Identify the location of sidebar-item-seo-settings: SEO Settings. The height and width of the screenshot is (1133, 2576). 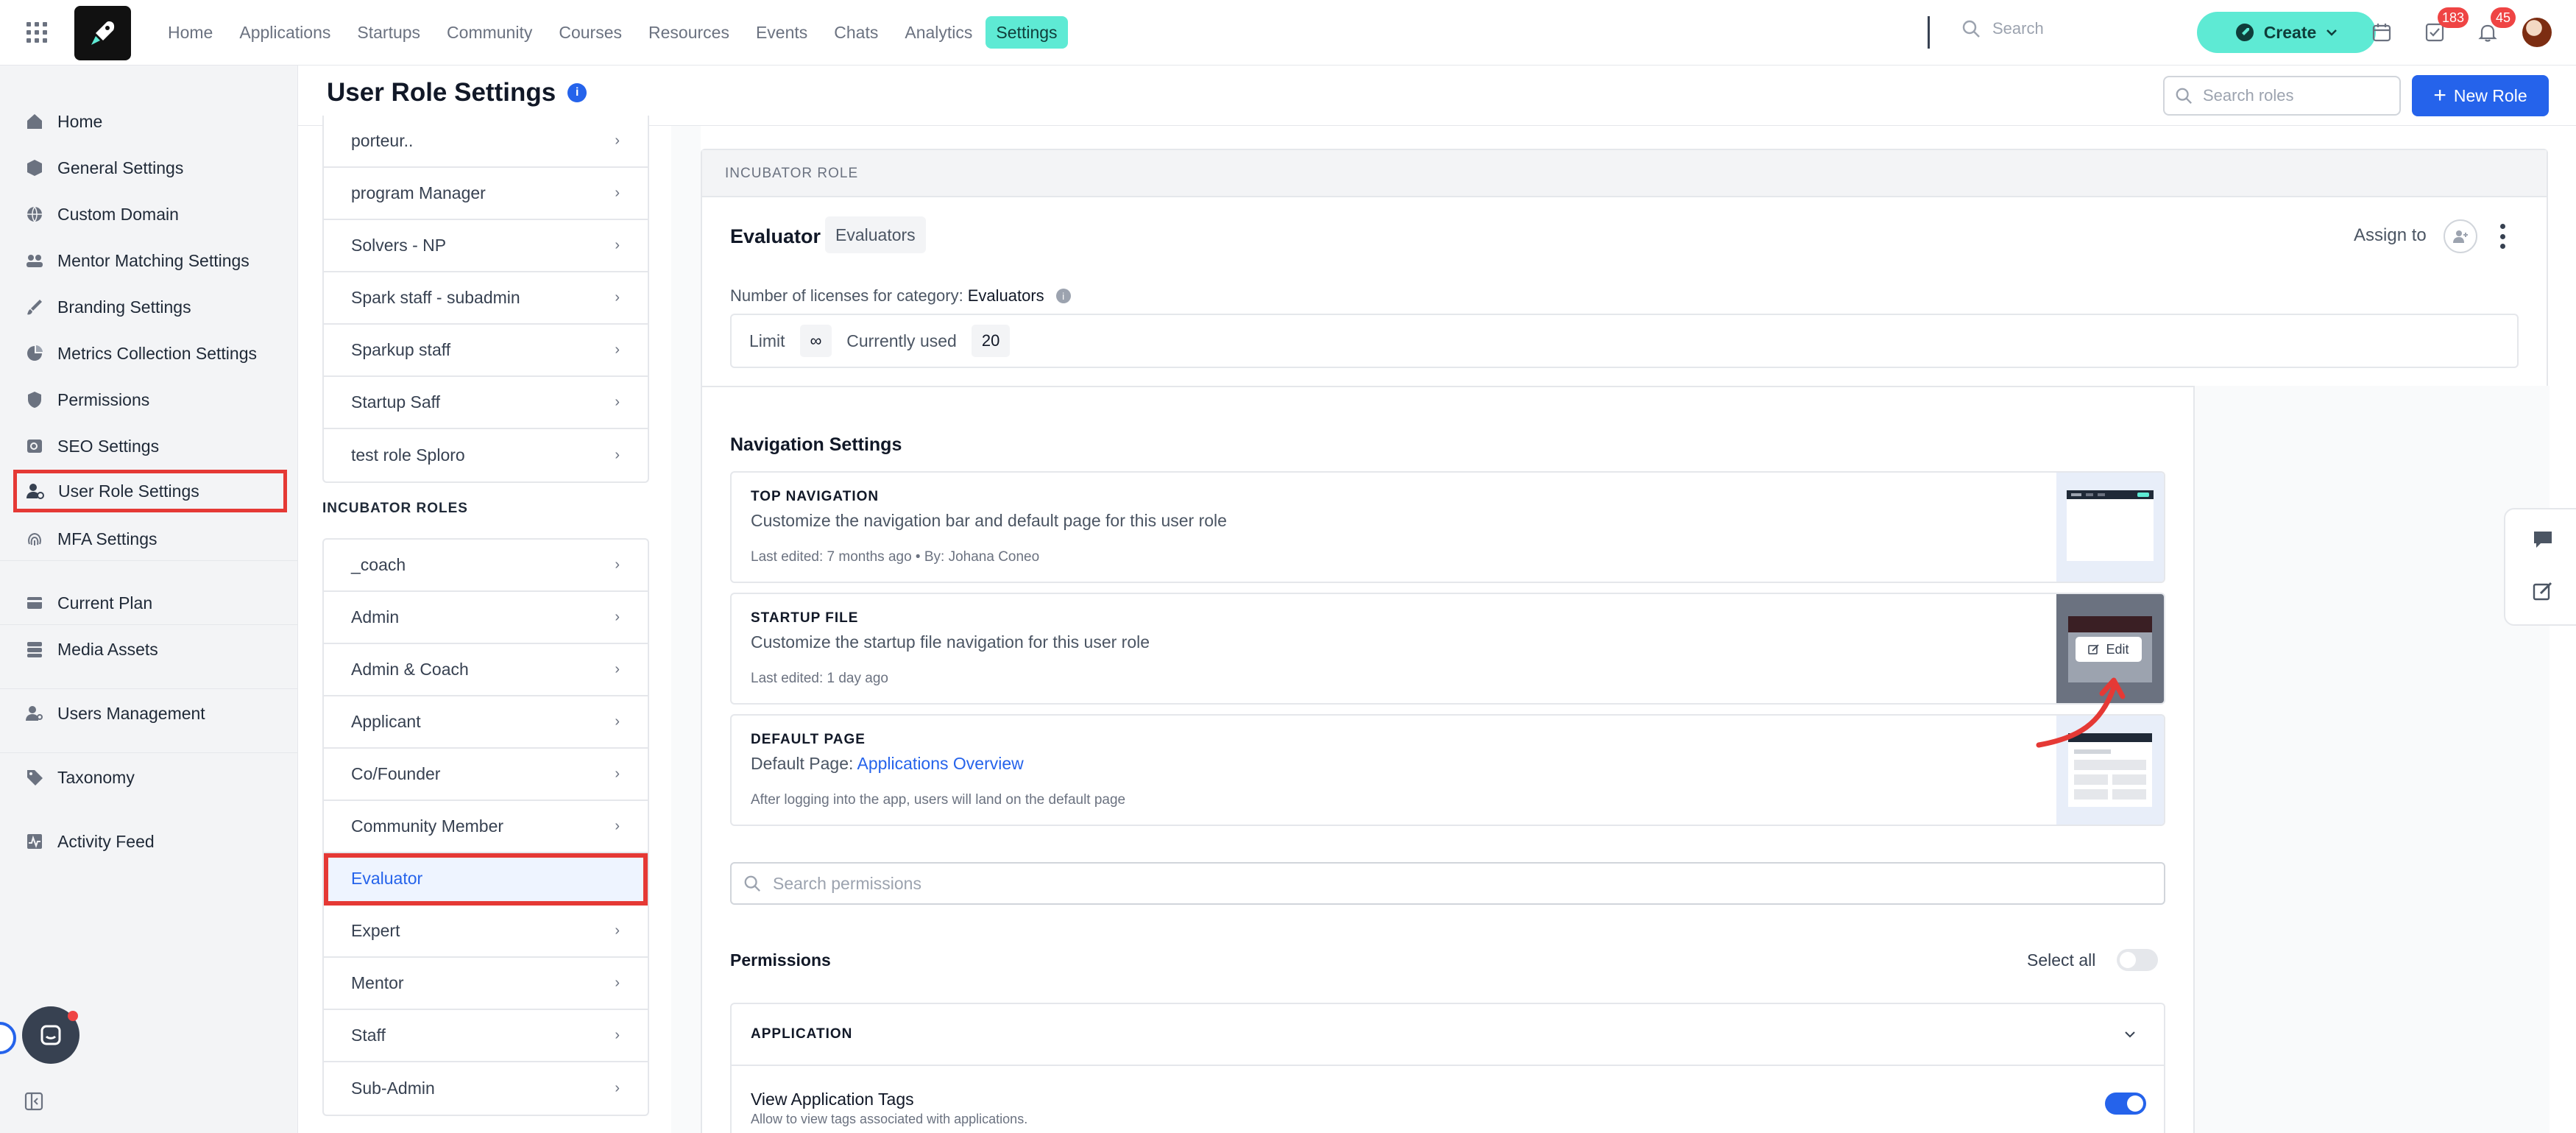
(150, 446).